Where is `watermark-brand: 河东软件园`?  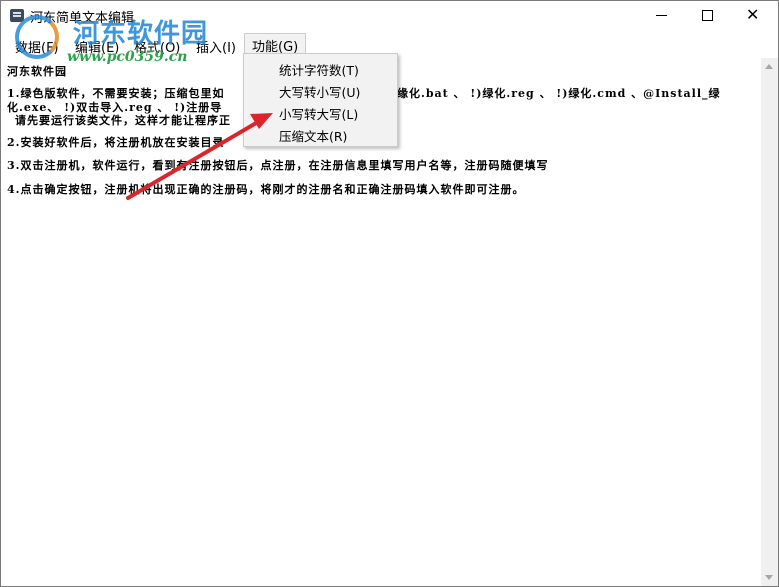 watermark-brand: 河东软件园 is located at coordinates (141, 34).